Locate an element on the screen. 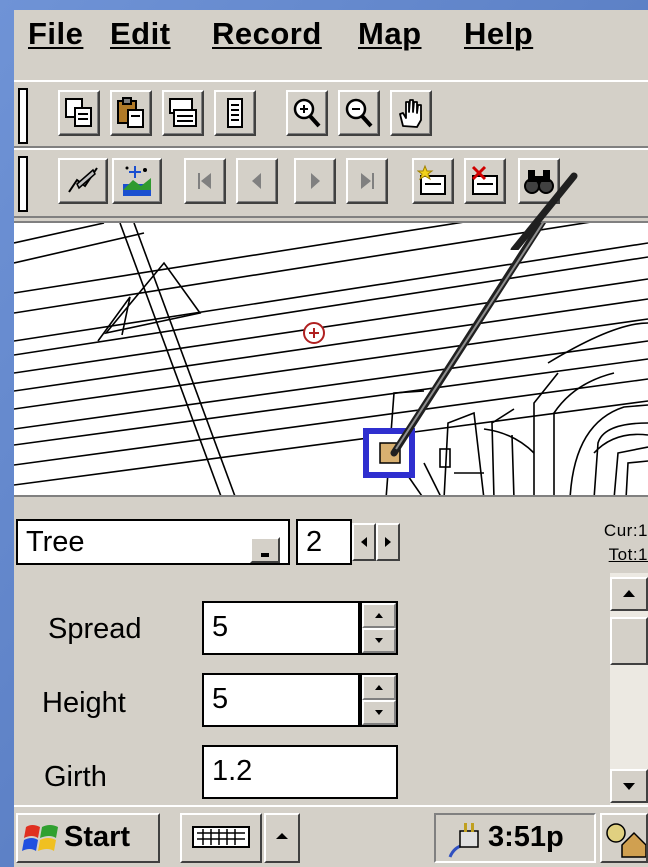 The width and height of the screenshot is (648, 867). zoom-out-icon is located at coordinates (359, 113).